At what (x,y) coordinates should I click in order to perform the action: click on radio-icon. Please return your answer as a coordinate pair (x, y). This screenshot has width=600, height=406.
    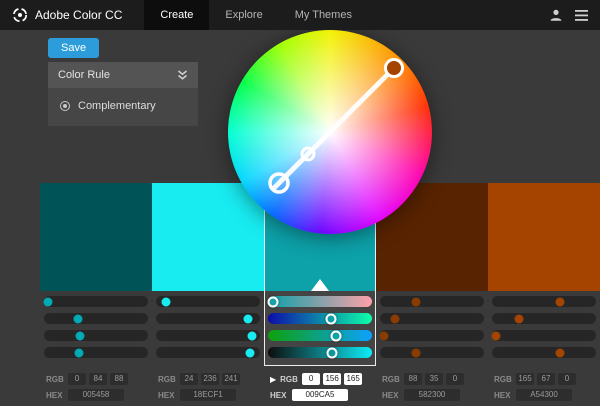
    Looking at the image, I should click on (65, 106).